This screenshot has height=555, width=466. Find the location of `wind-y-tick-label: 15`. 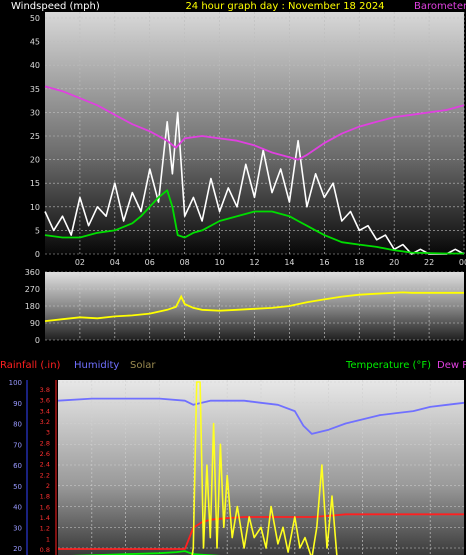

wind-y-tick-label: 15 is located at coordinates (35, 183).